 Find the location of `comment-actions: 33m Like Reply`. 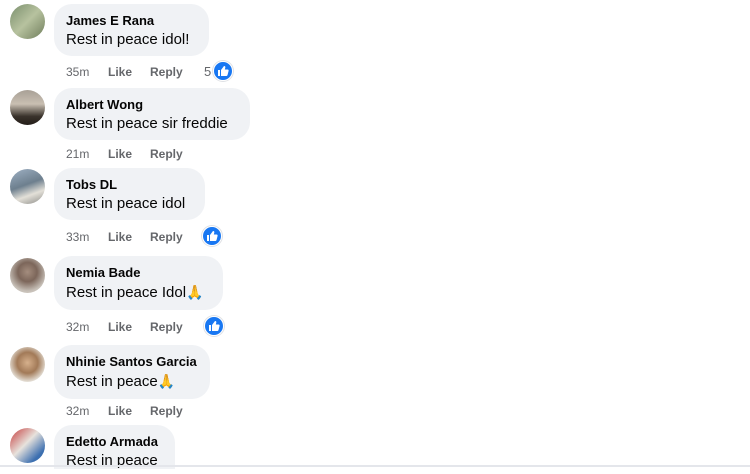

comment-actions: 33m Like Reply is located at coordinates (124, 236).